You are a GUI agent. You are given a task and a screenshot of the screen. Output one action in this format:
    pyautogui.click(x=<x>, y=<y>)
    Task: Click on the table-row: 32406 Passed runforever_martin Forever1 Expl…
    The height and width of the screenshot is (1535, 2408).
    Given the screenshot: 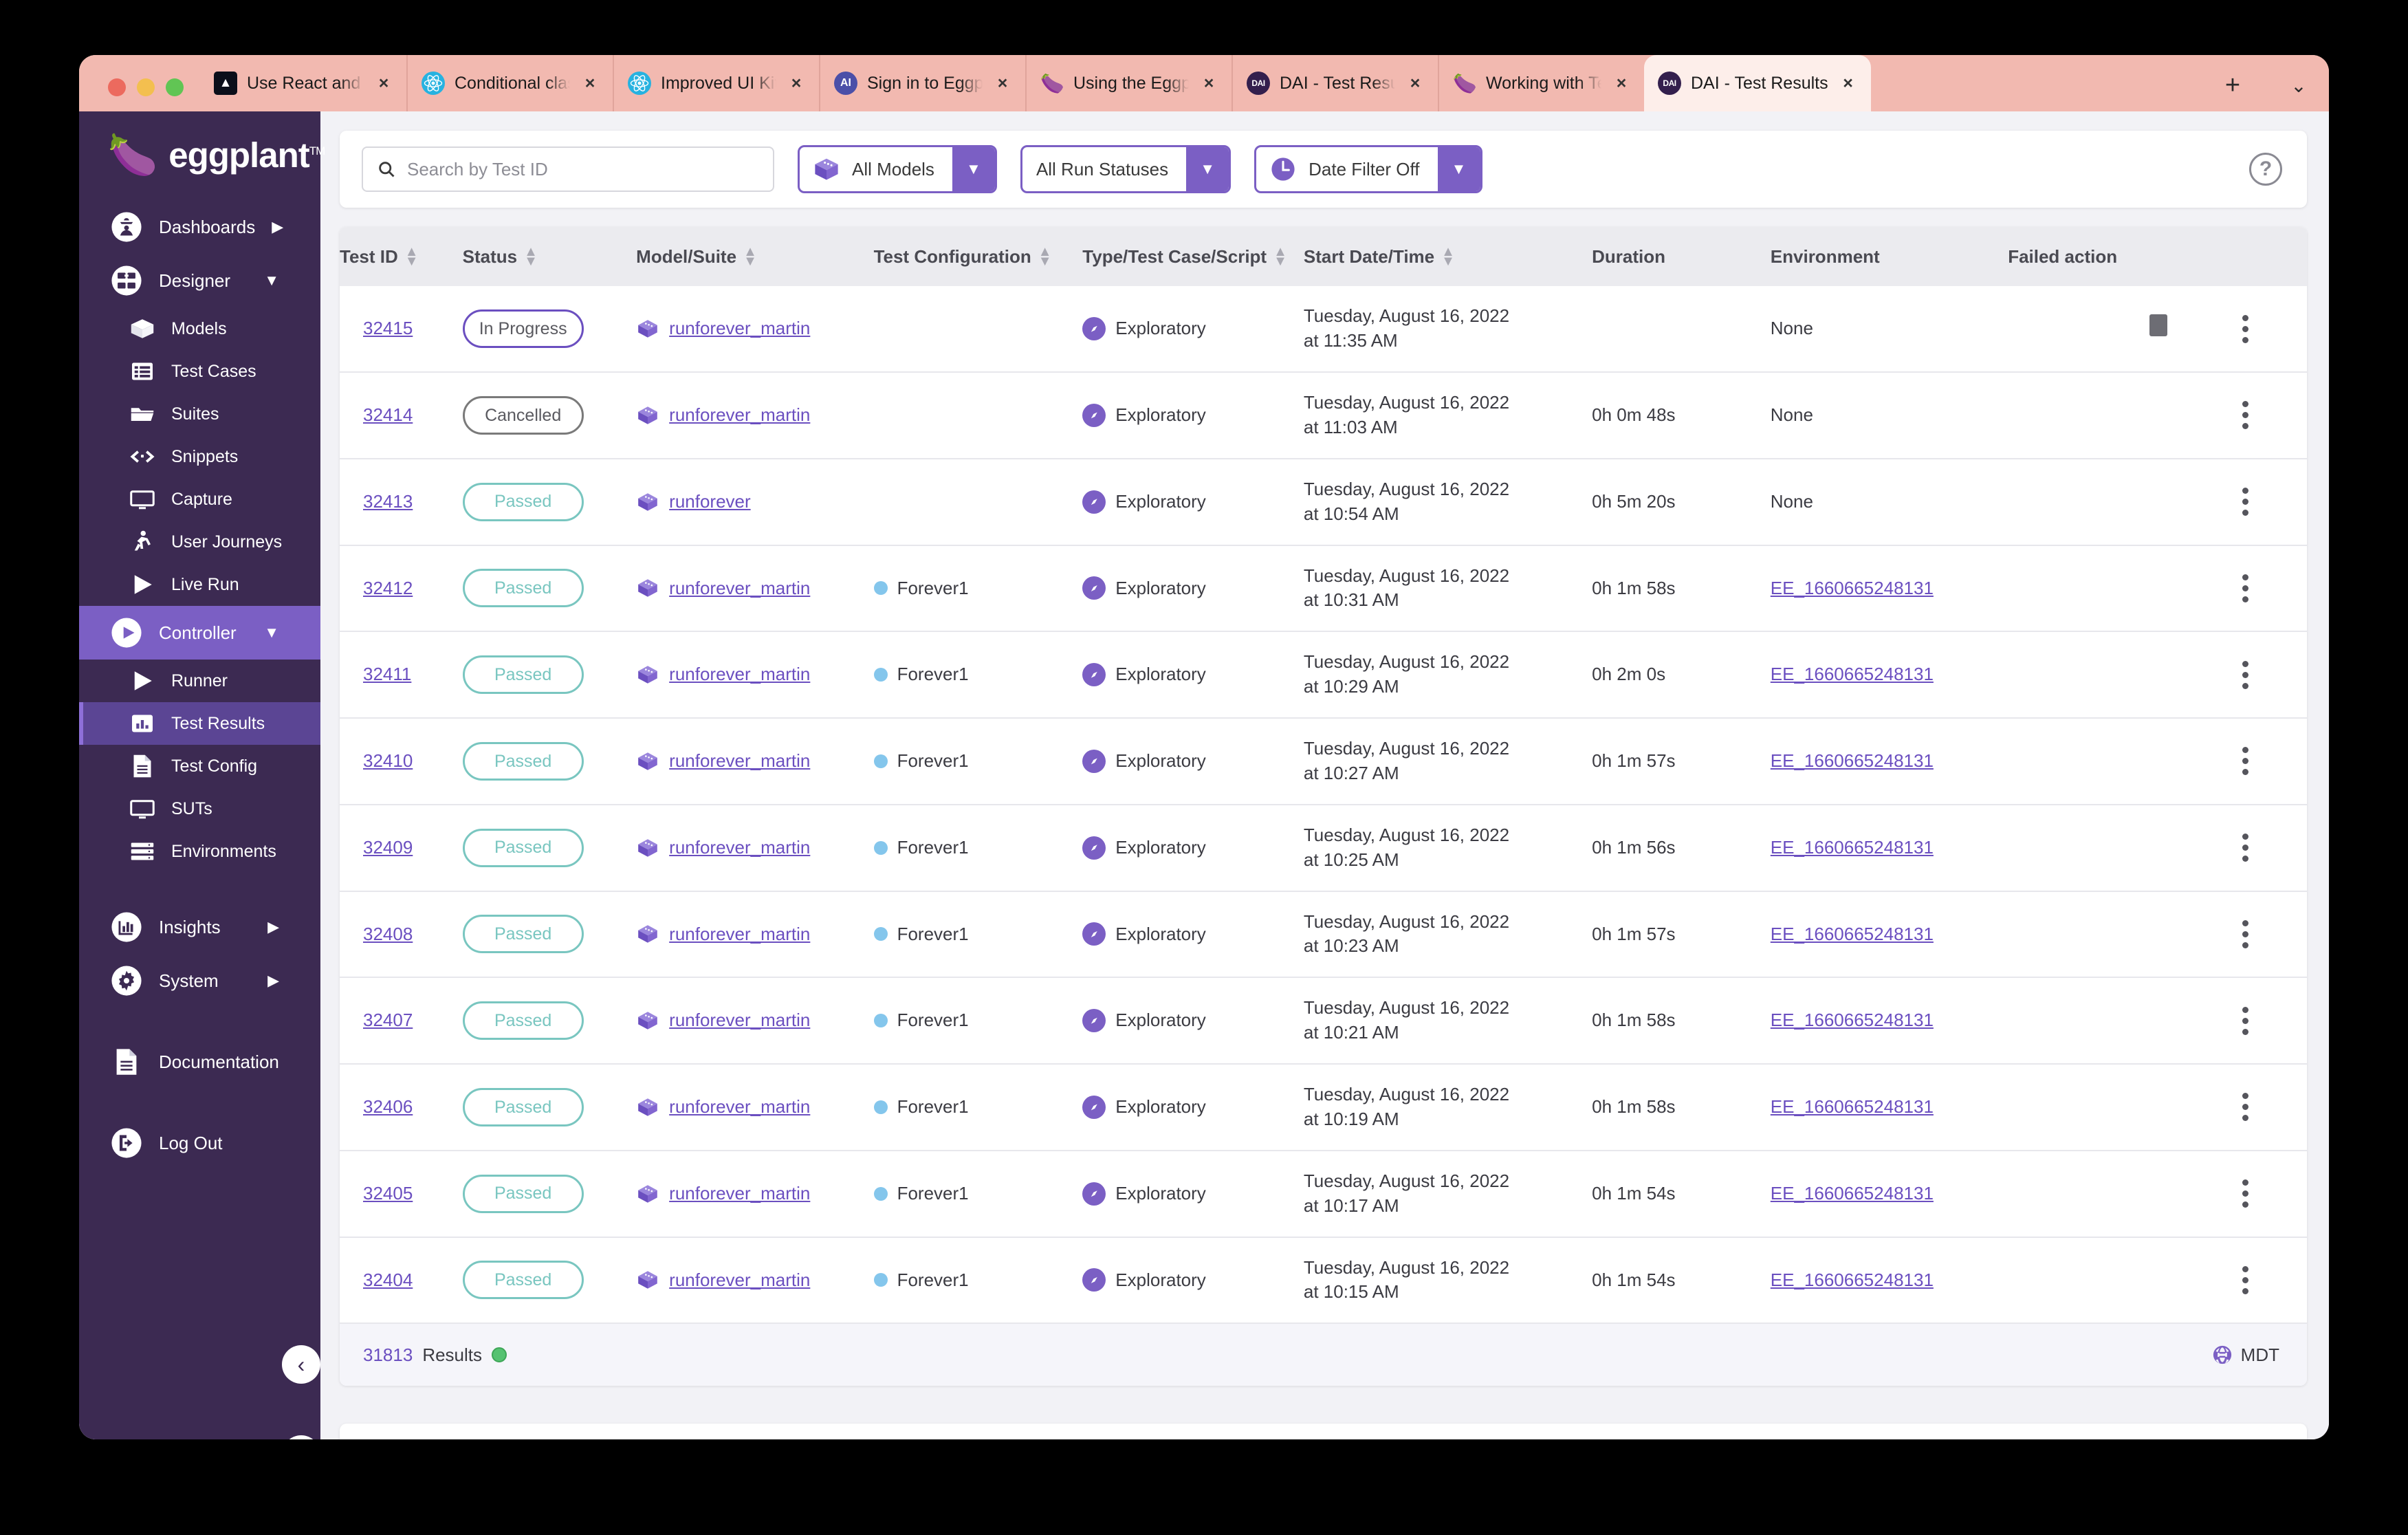 What is the action you would take?
    pyautogui.click(x=1323, y=1107)
    